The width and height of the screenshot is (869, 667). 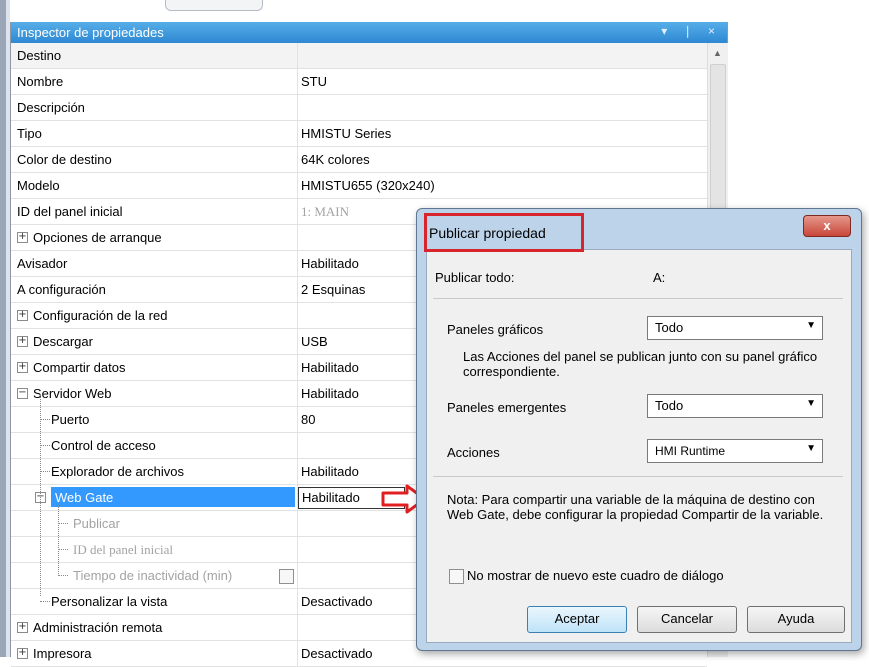 I want to click on property-value: 2 Esquinas, so click(x=333, y=289).